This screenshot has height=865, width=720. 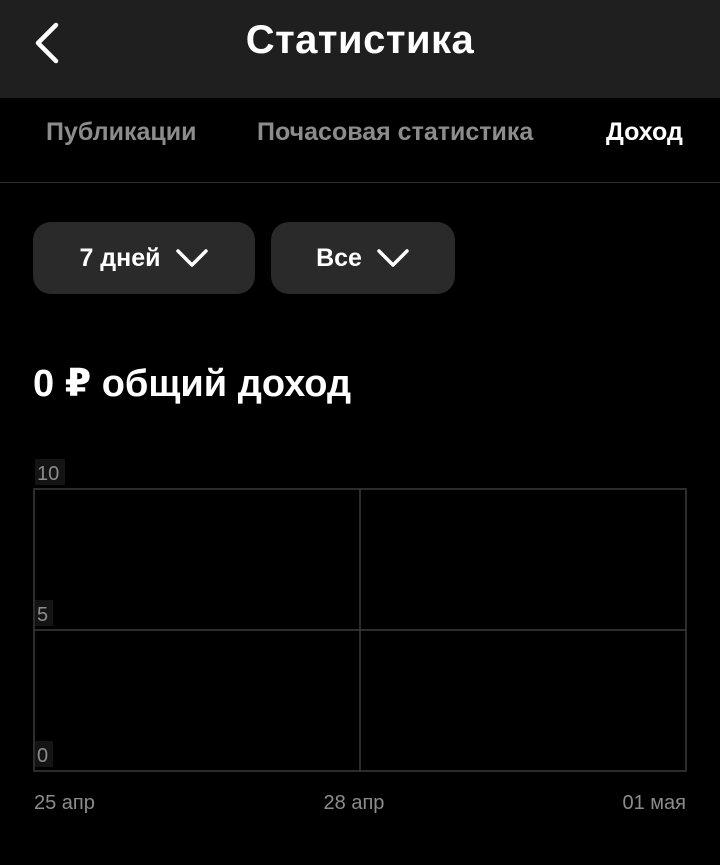 I want to click on back-button, so click(x=47, y=43).